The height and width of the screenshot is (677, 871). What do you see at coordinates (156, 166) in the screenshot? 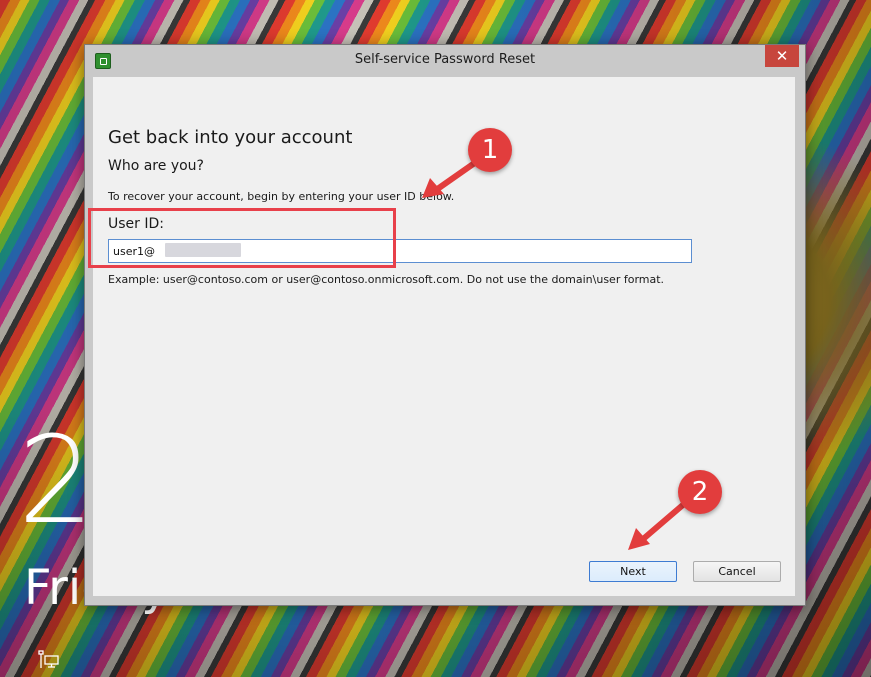
I see `page-subheading: Who are you?` at bounding box center [156, 166].